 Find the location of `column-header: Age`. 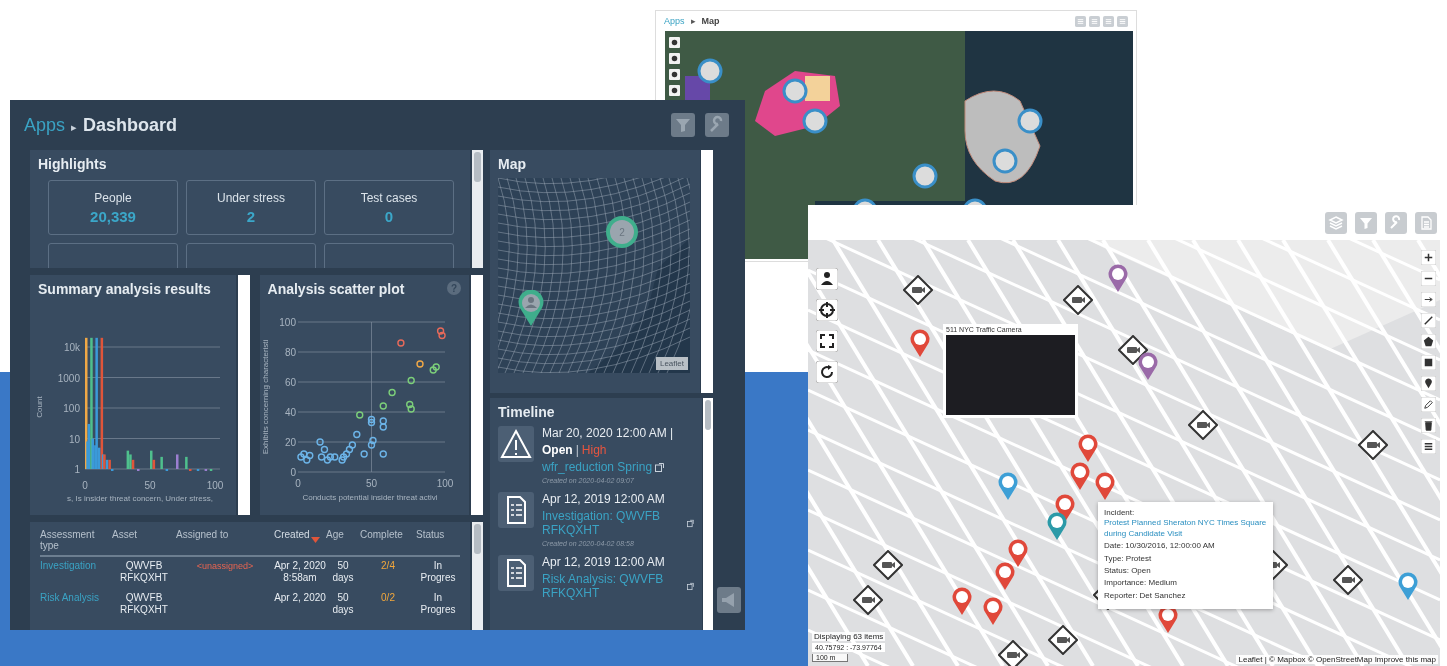

column-header: Age is located at coordinates (343, 534).